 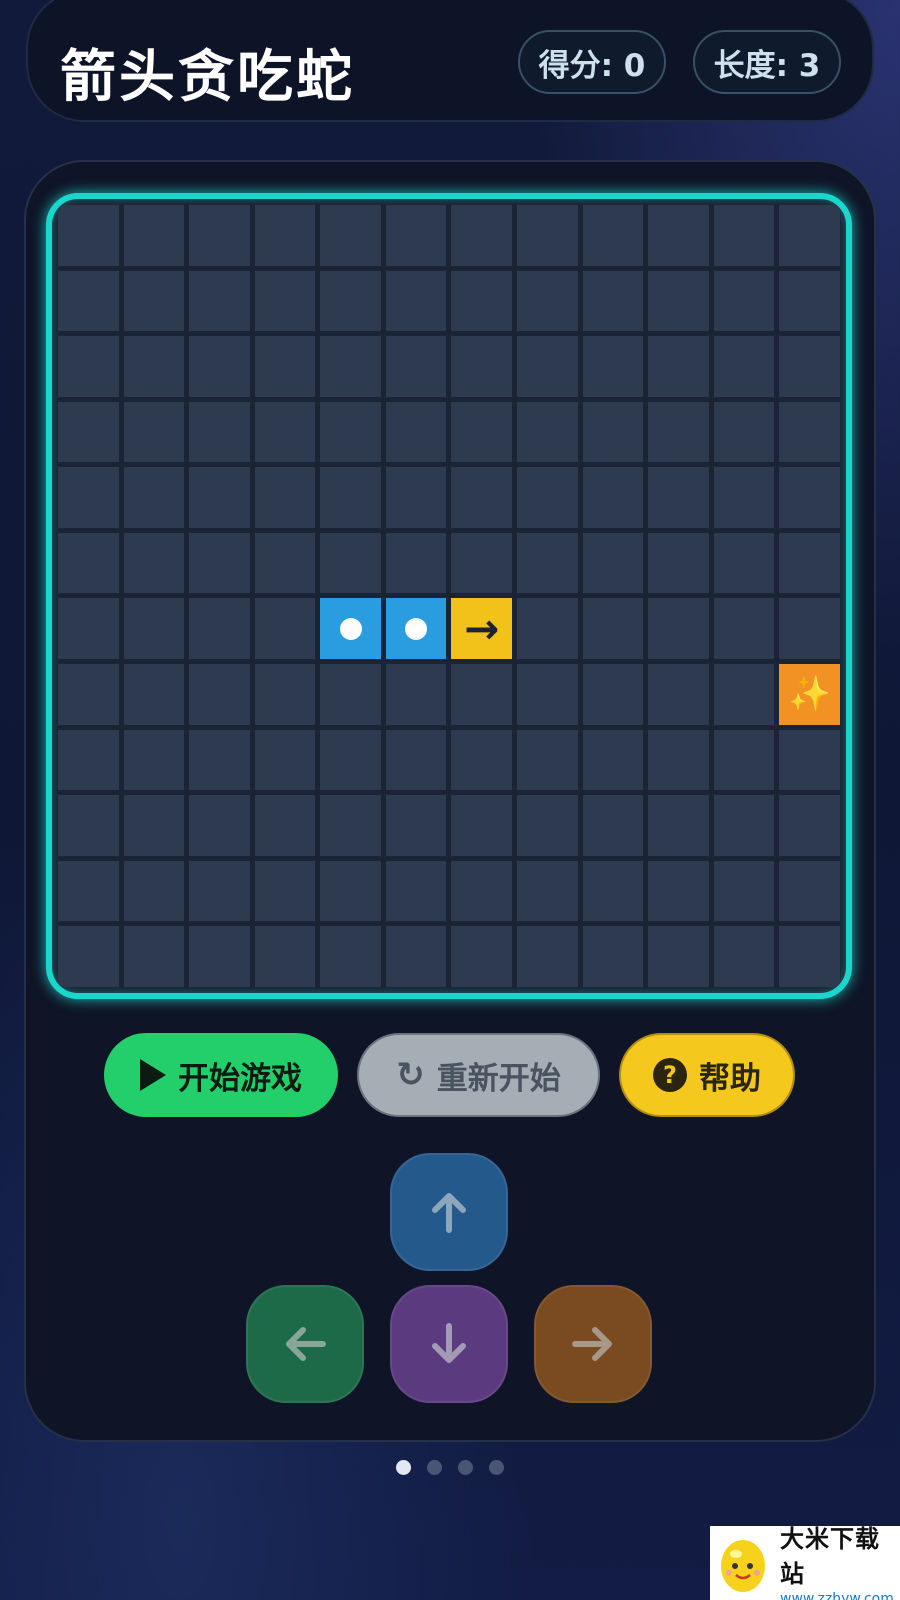 I want to click on restart-button: ↻ 重新开始, so click(x=478, y=1075).